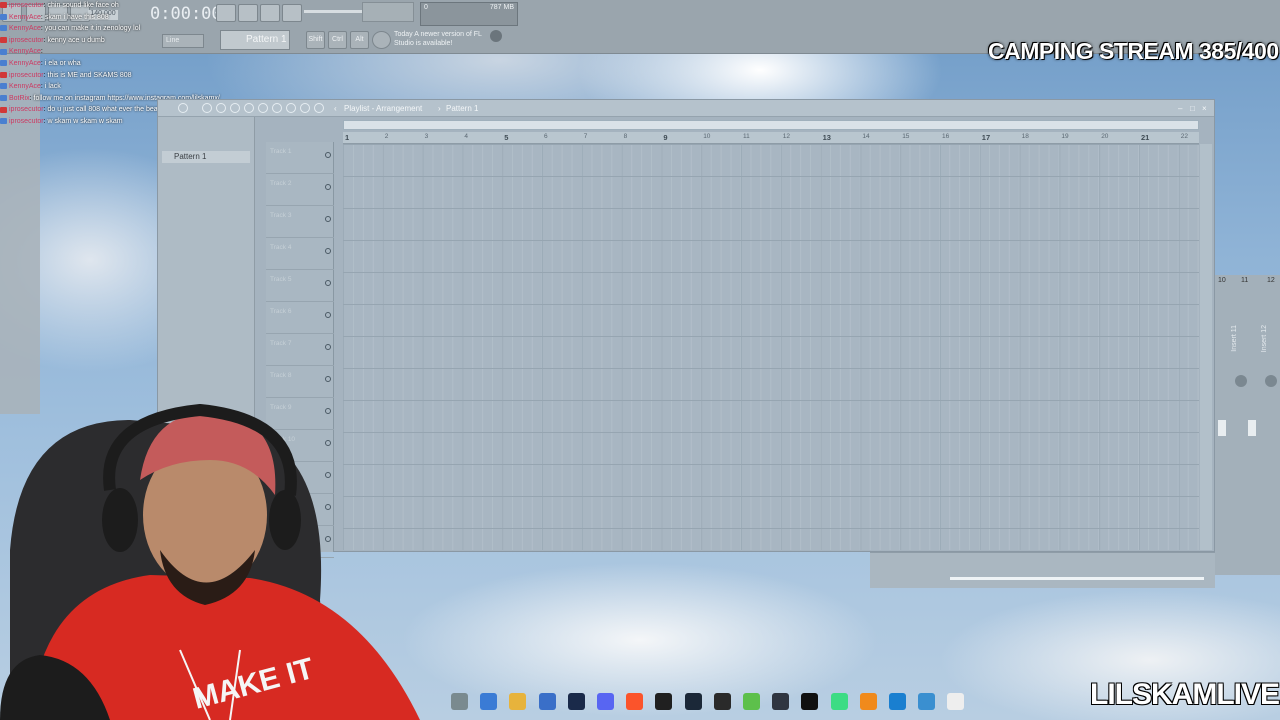 Image resolution: width=1280 pixels, height=720 pixels. What do you see at coordinates (319, 108) in the screenshot?
I see `playback-icon` at bounding box center [319, 108].